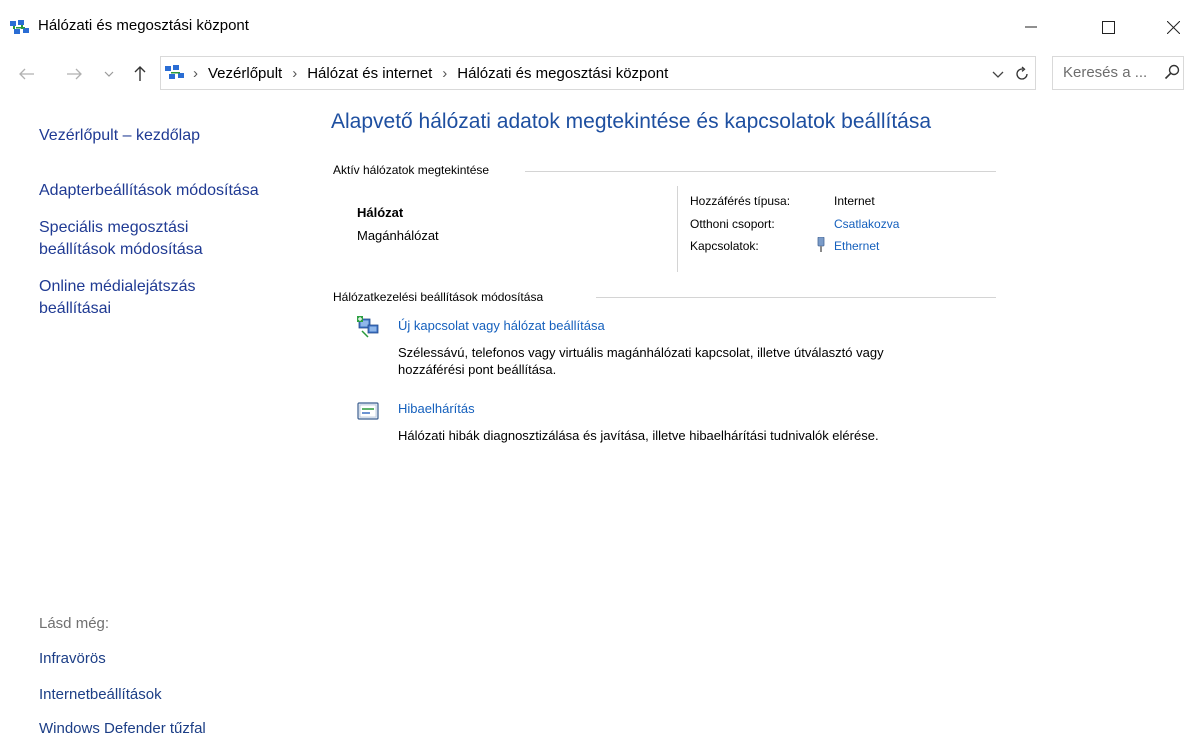 This screenshot has height=740, width=1190. Describe the element at coordinates (72, 658) in the screenshot. I see `see-also-infrared-link: Infravörös` at that location.